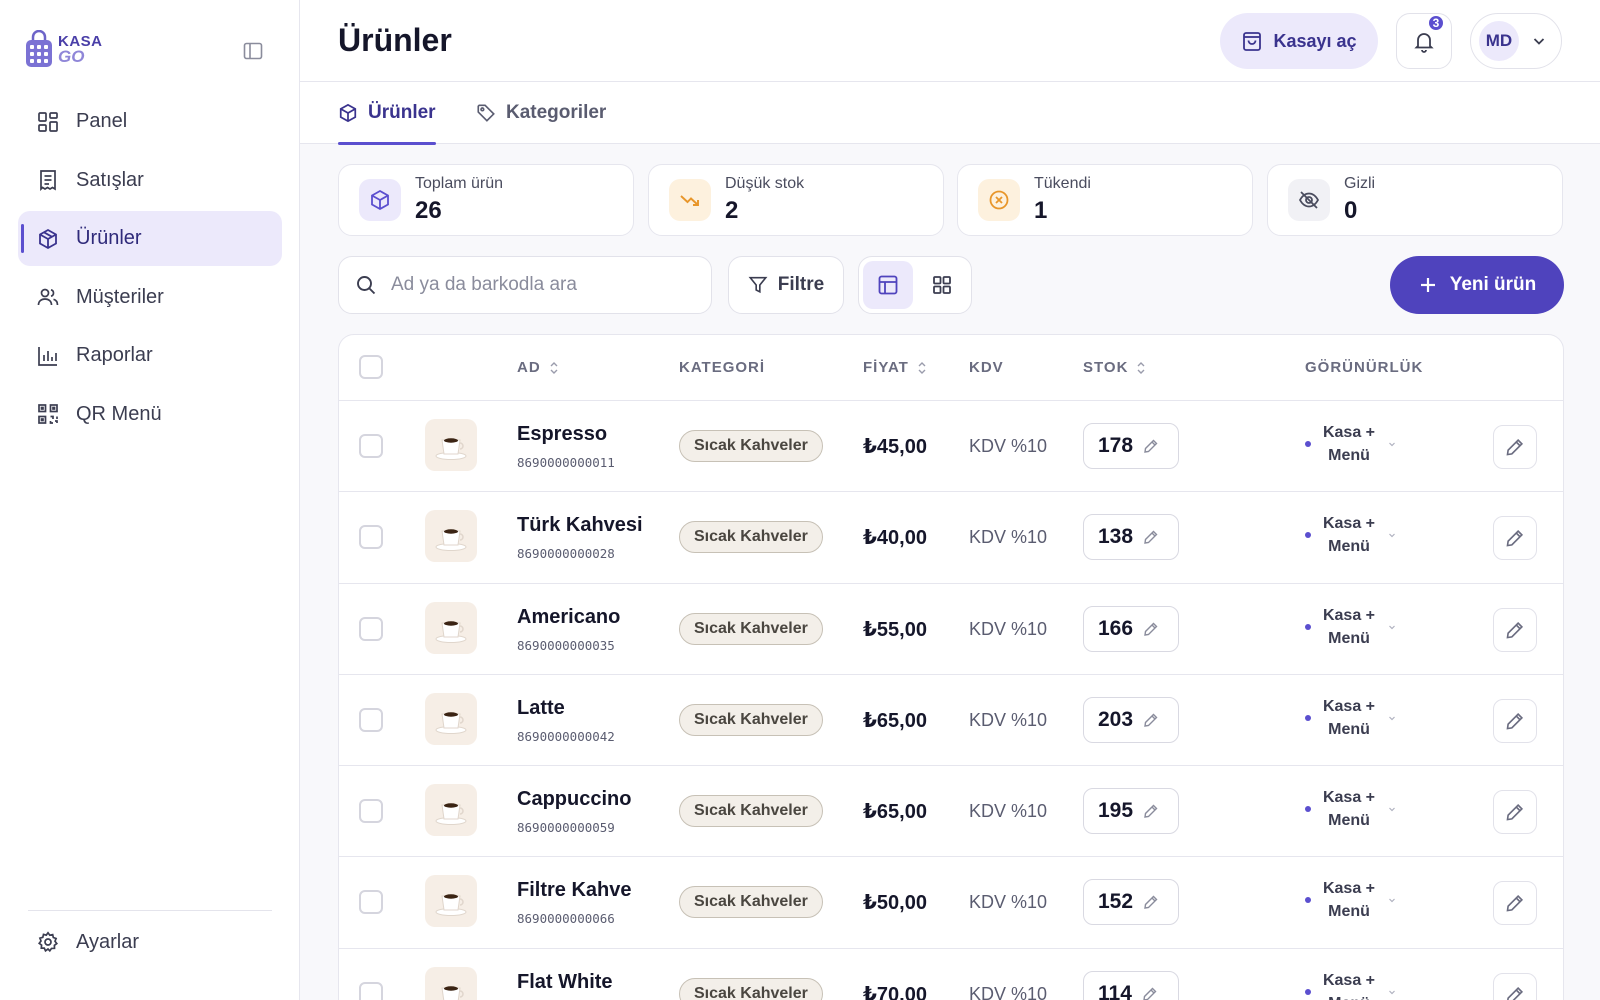 The height and width of the screenshot is (1000, 1600). Describe the element at coordinates (150, 238) in the screenshot. I see `sidebar-item-products: Ürünler` at that location.